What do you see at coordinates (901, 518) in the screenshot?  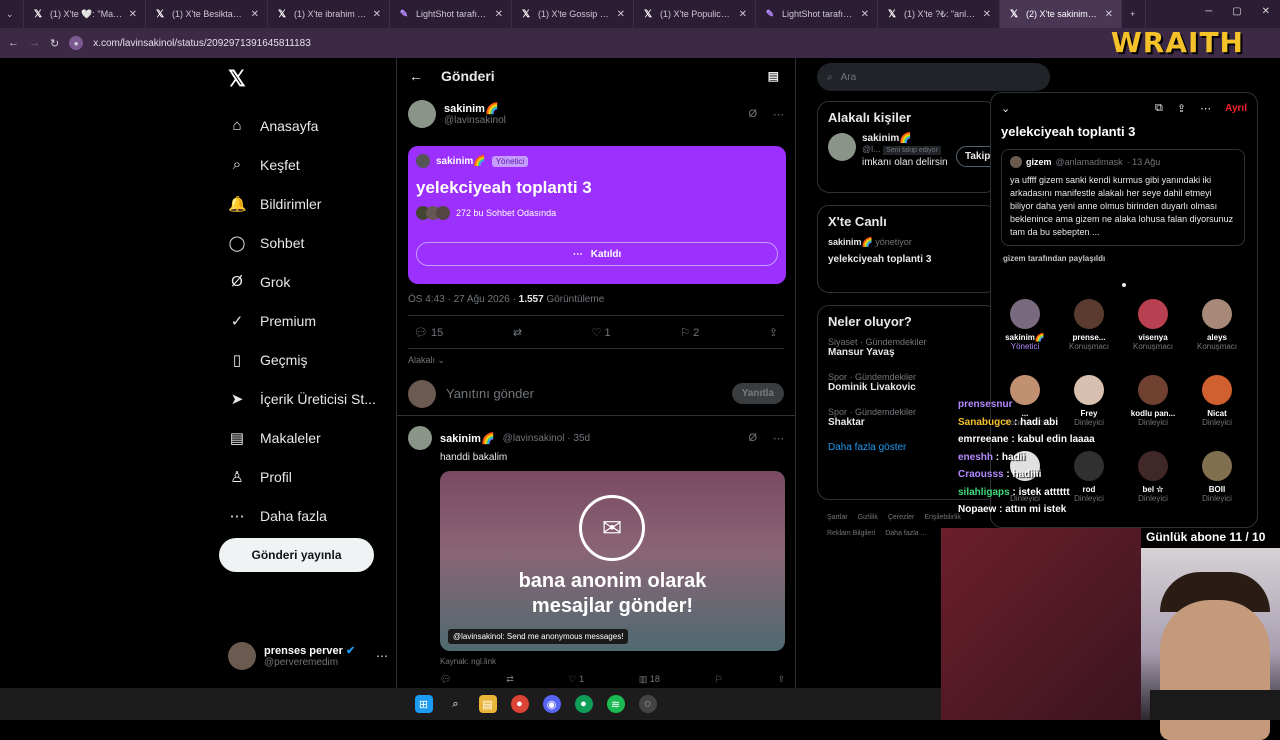 I see `footer-link: Çerezler` at bounding box center [901, 518].